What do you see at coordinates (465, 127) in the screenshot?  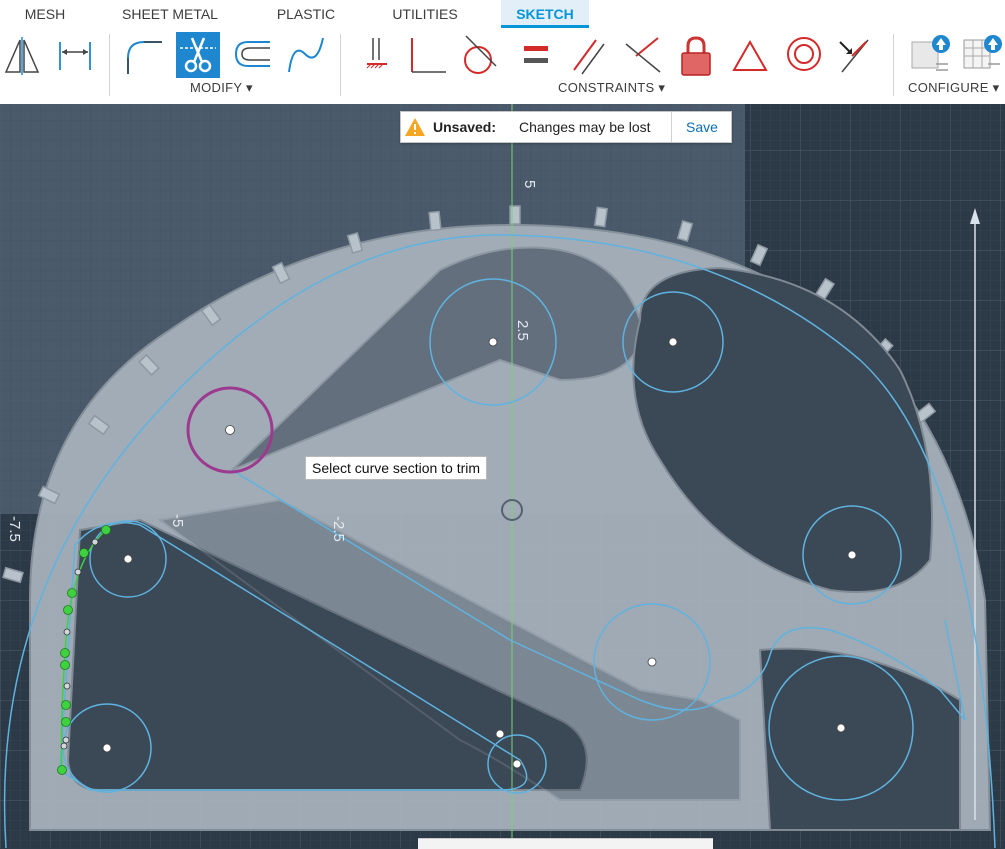 I see `unsaved-label: Unsaved:` at bounding box center [465, 127].